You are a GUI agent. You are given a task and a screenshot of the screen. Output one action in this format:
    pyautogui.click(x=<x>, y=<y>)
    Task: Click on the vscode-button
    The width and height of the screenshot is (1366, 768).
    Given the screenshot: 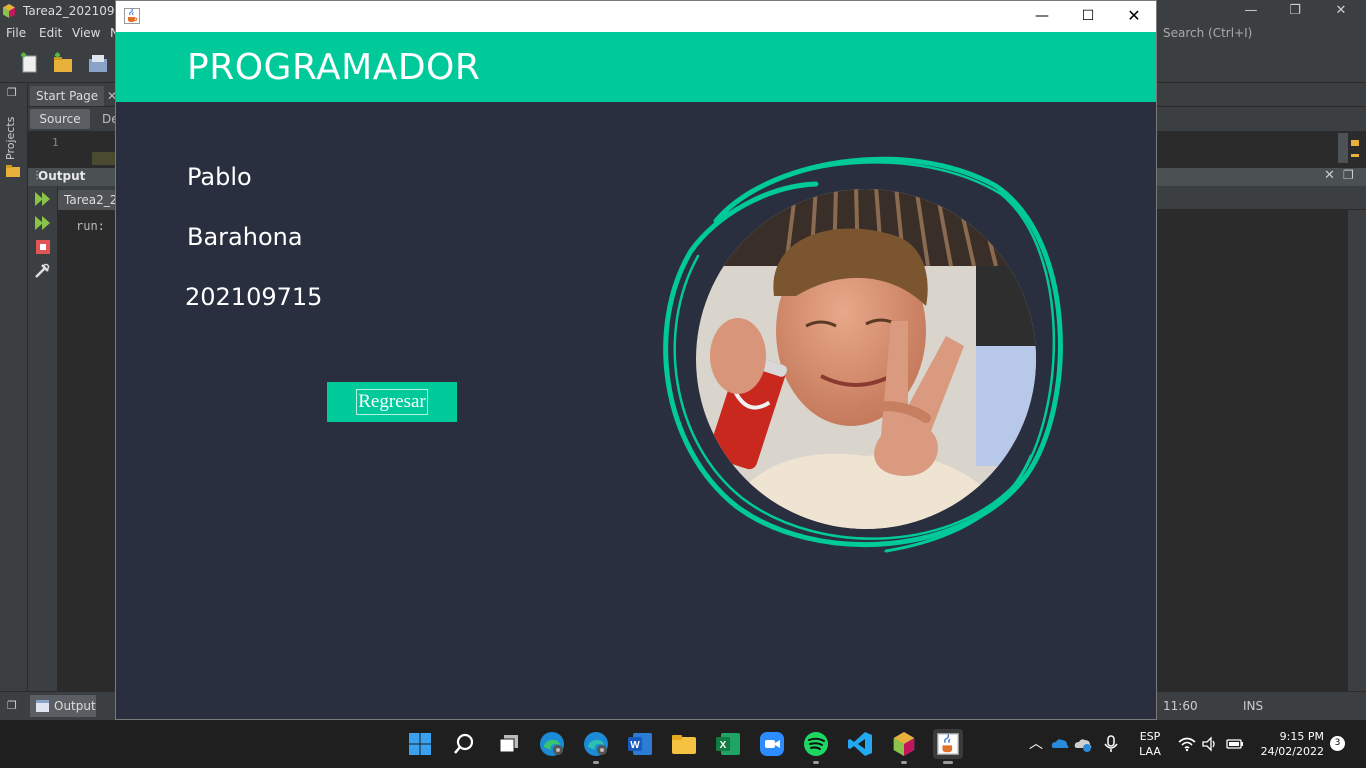 What is the action you would take?
    pyautogui.click(x=860, y=744)
    